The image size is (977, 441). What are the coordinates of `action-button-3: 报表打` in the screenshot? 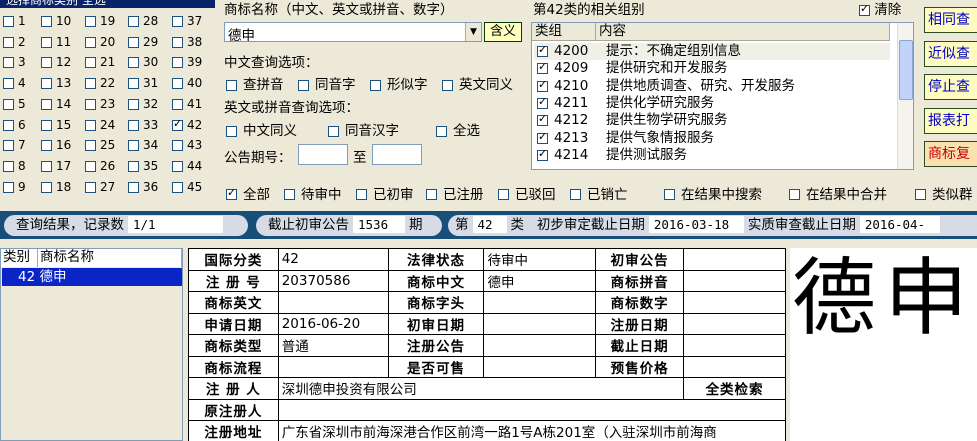 It's located at (950, 121).